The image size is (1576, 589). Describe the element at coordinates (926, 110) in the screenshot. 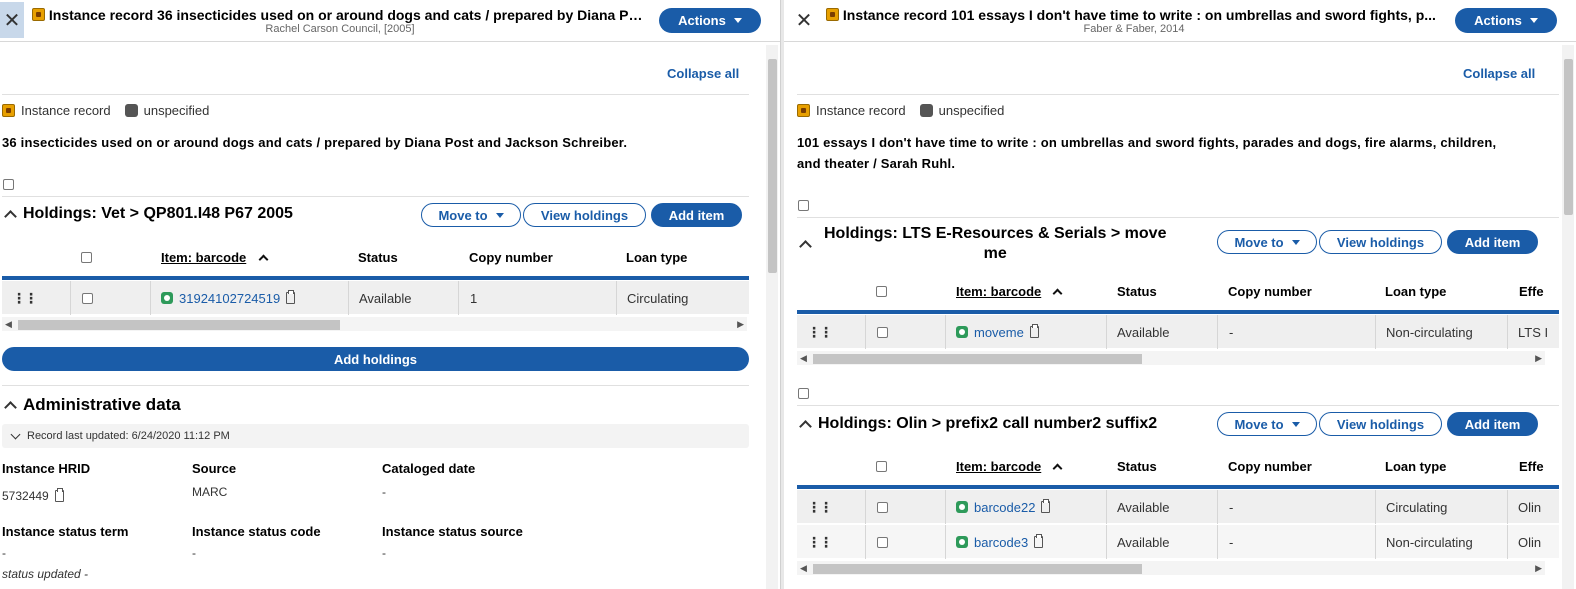

I see `source-icon` at that location.